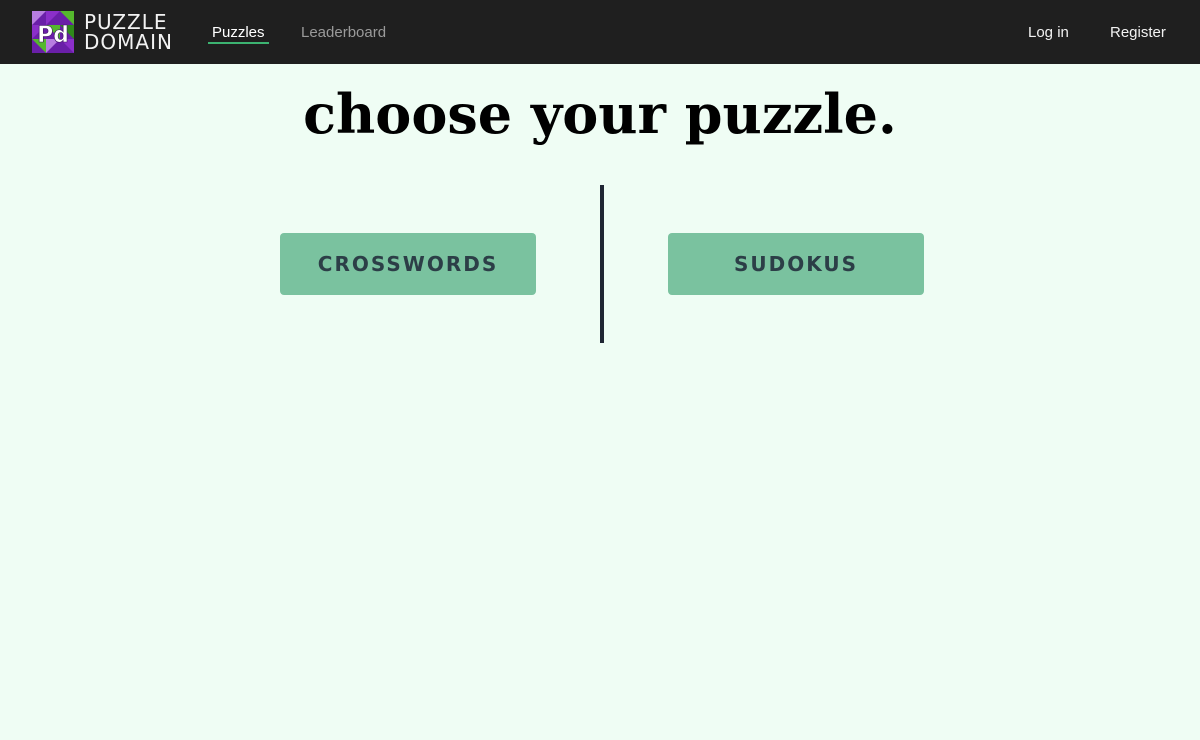 The width and height of the screenshot is (1200, 740). What do you see at coordinates (53, 35) in the screenshot?
I see `svg-text: Pd` at bounding box center [53, 35].